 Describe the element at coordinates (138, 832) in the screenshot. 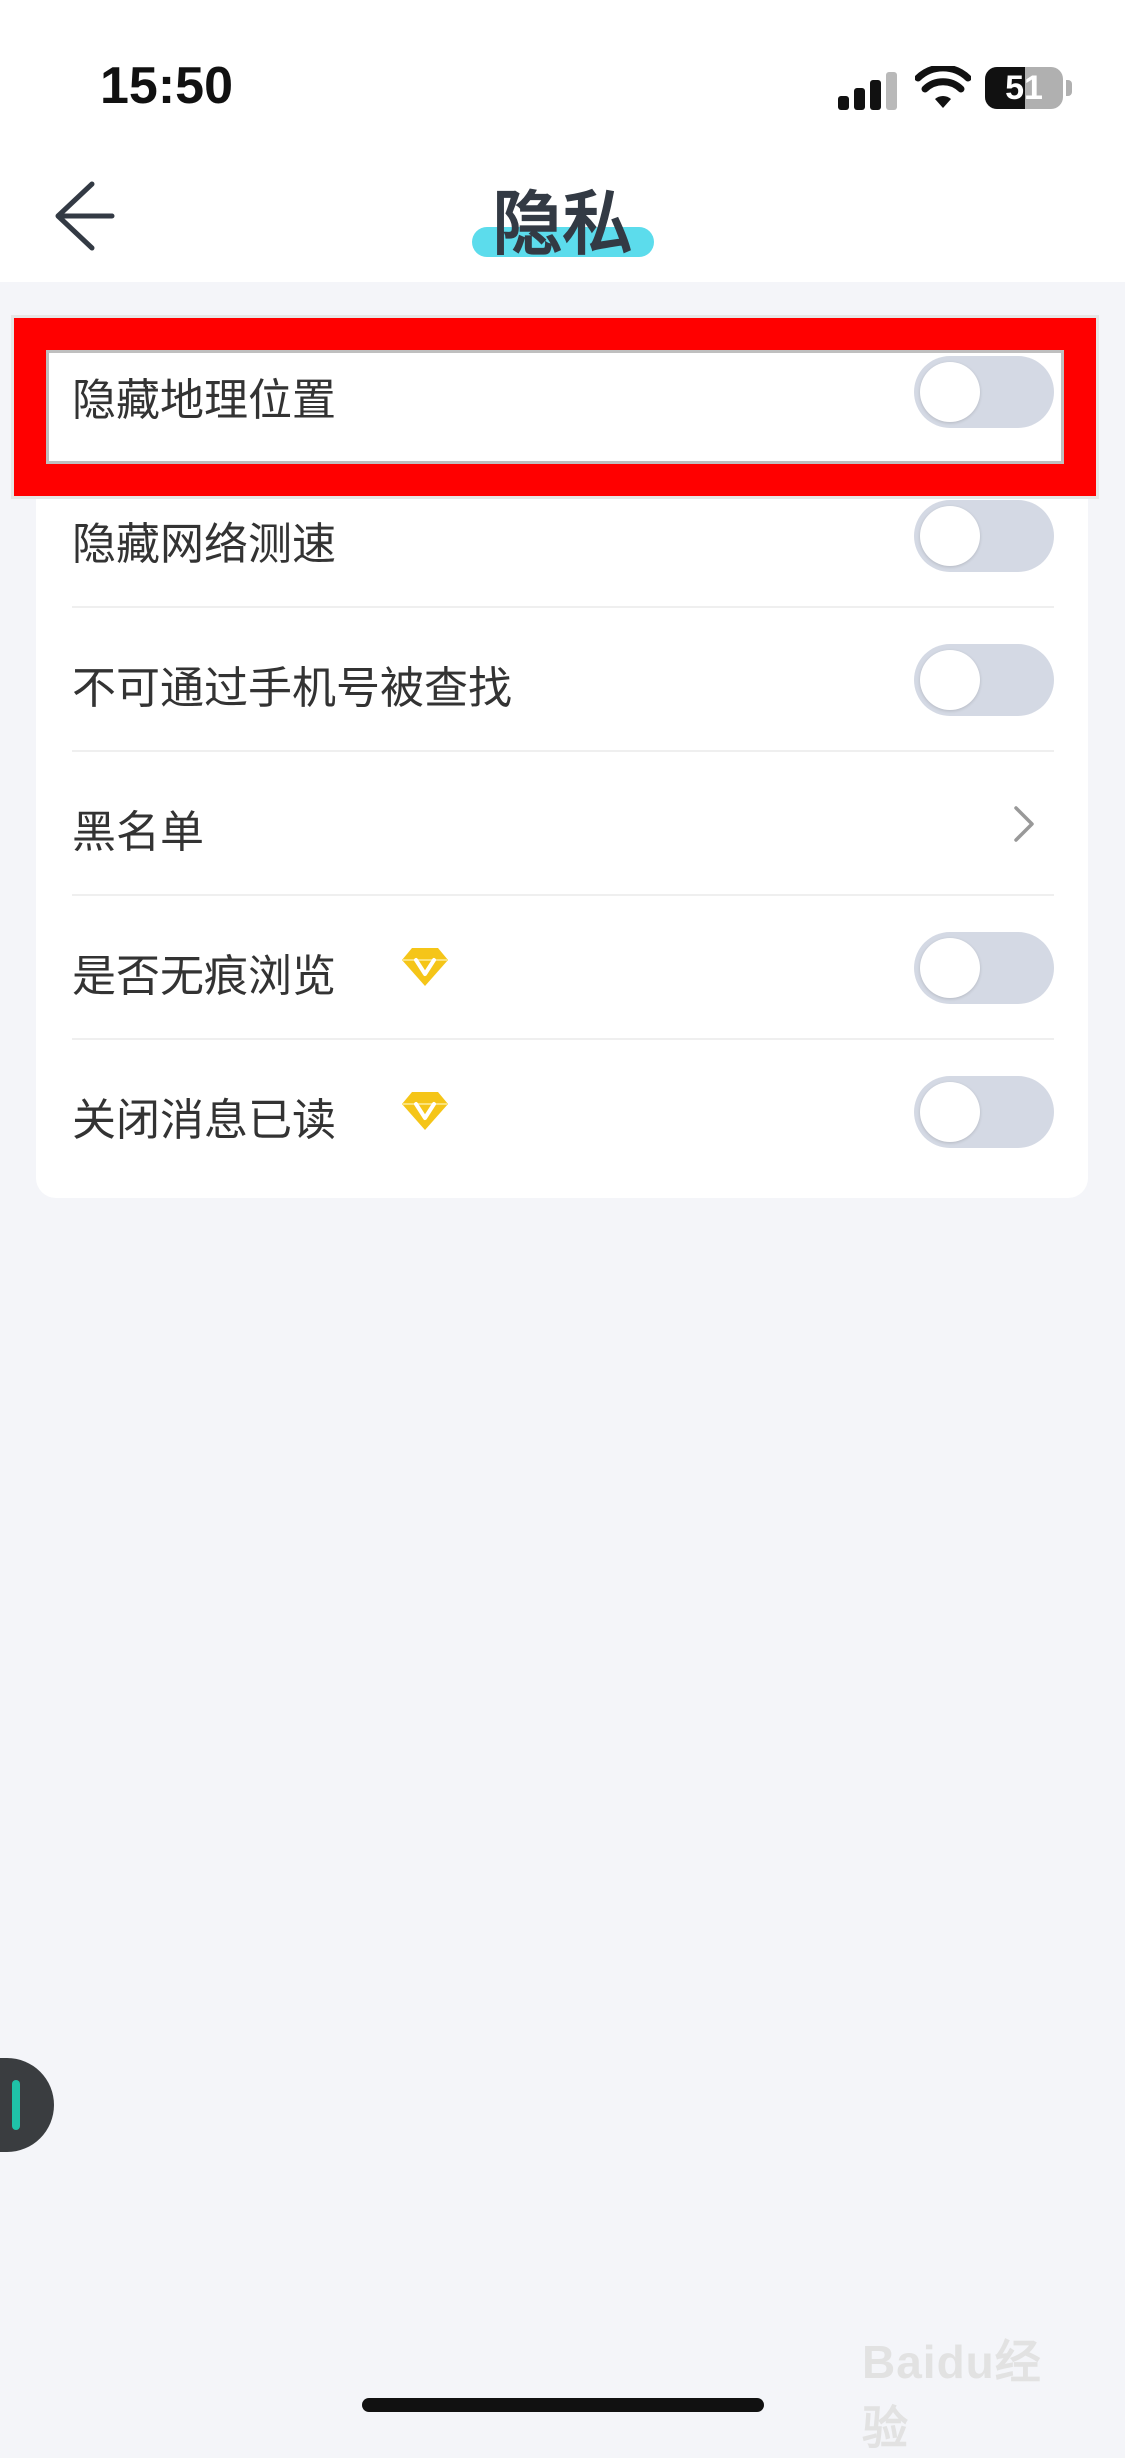

I see `setting-label: 黑名单` at that location.